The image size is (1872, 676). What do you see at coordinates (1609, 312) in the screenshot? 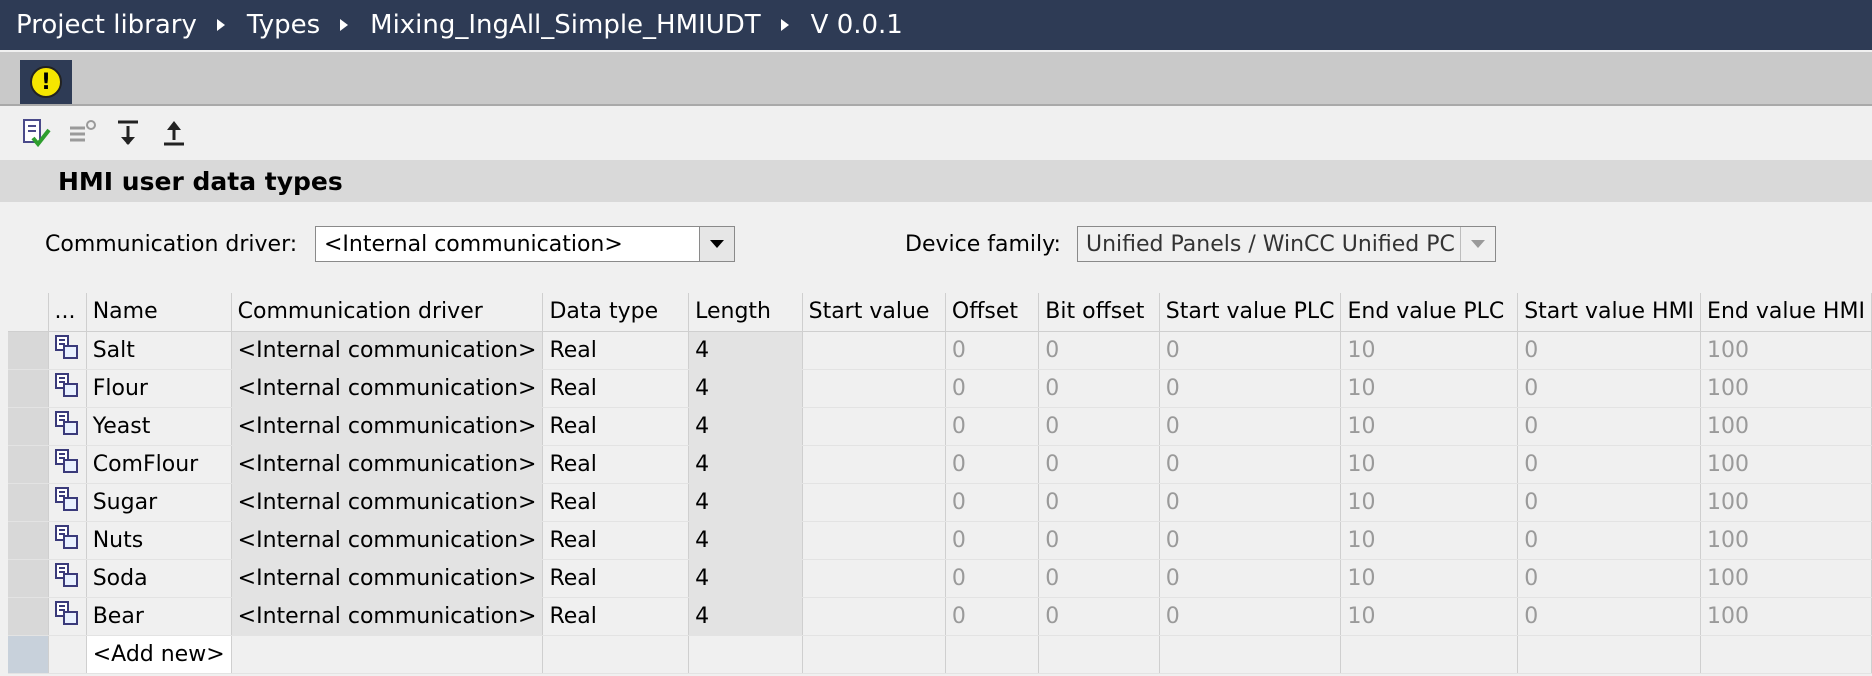
I see `column-header-start-value-hmi: Start value HMI` at bounding box center [1609, 312].